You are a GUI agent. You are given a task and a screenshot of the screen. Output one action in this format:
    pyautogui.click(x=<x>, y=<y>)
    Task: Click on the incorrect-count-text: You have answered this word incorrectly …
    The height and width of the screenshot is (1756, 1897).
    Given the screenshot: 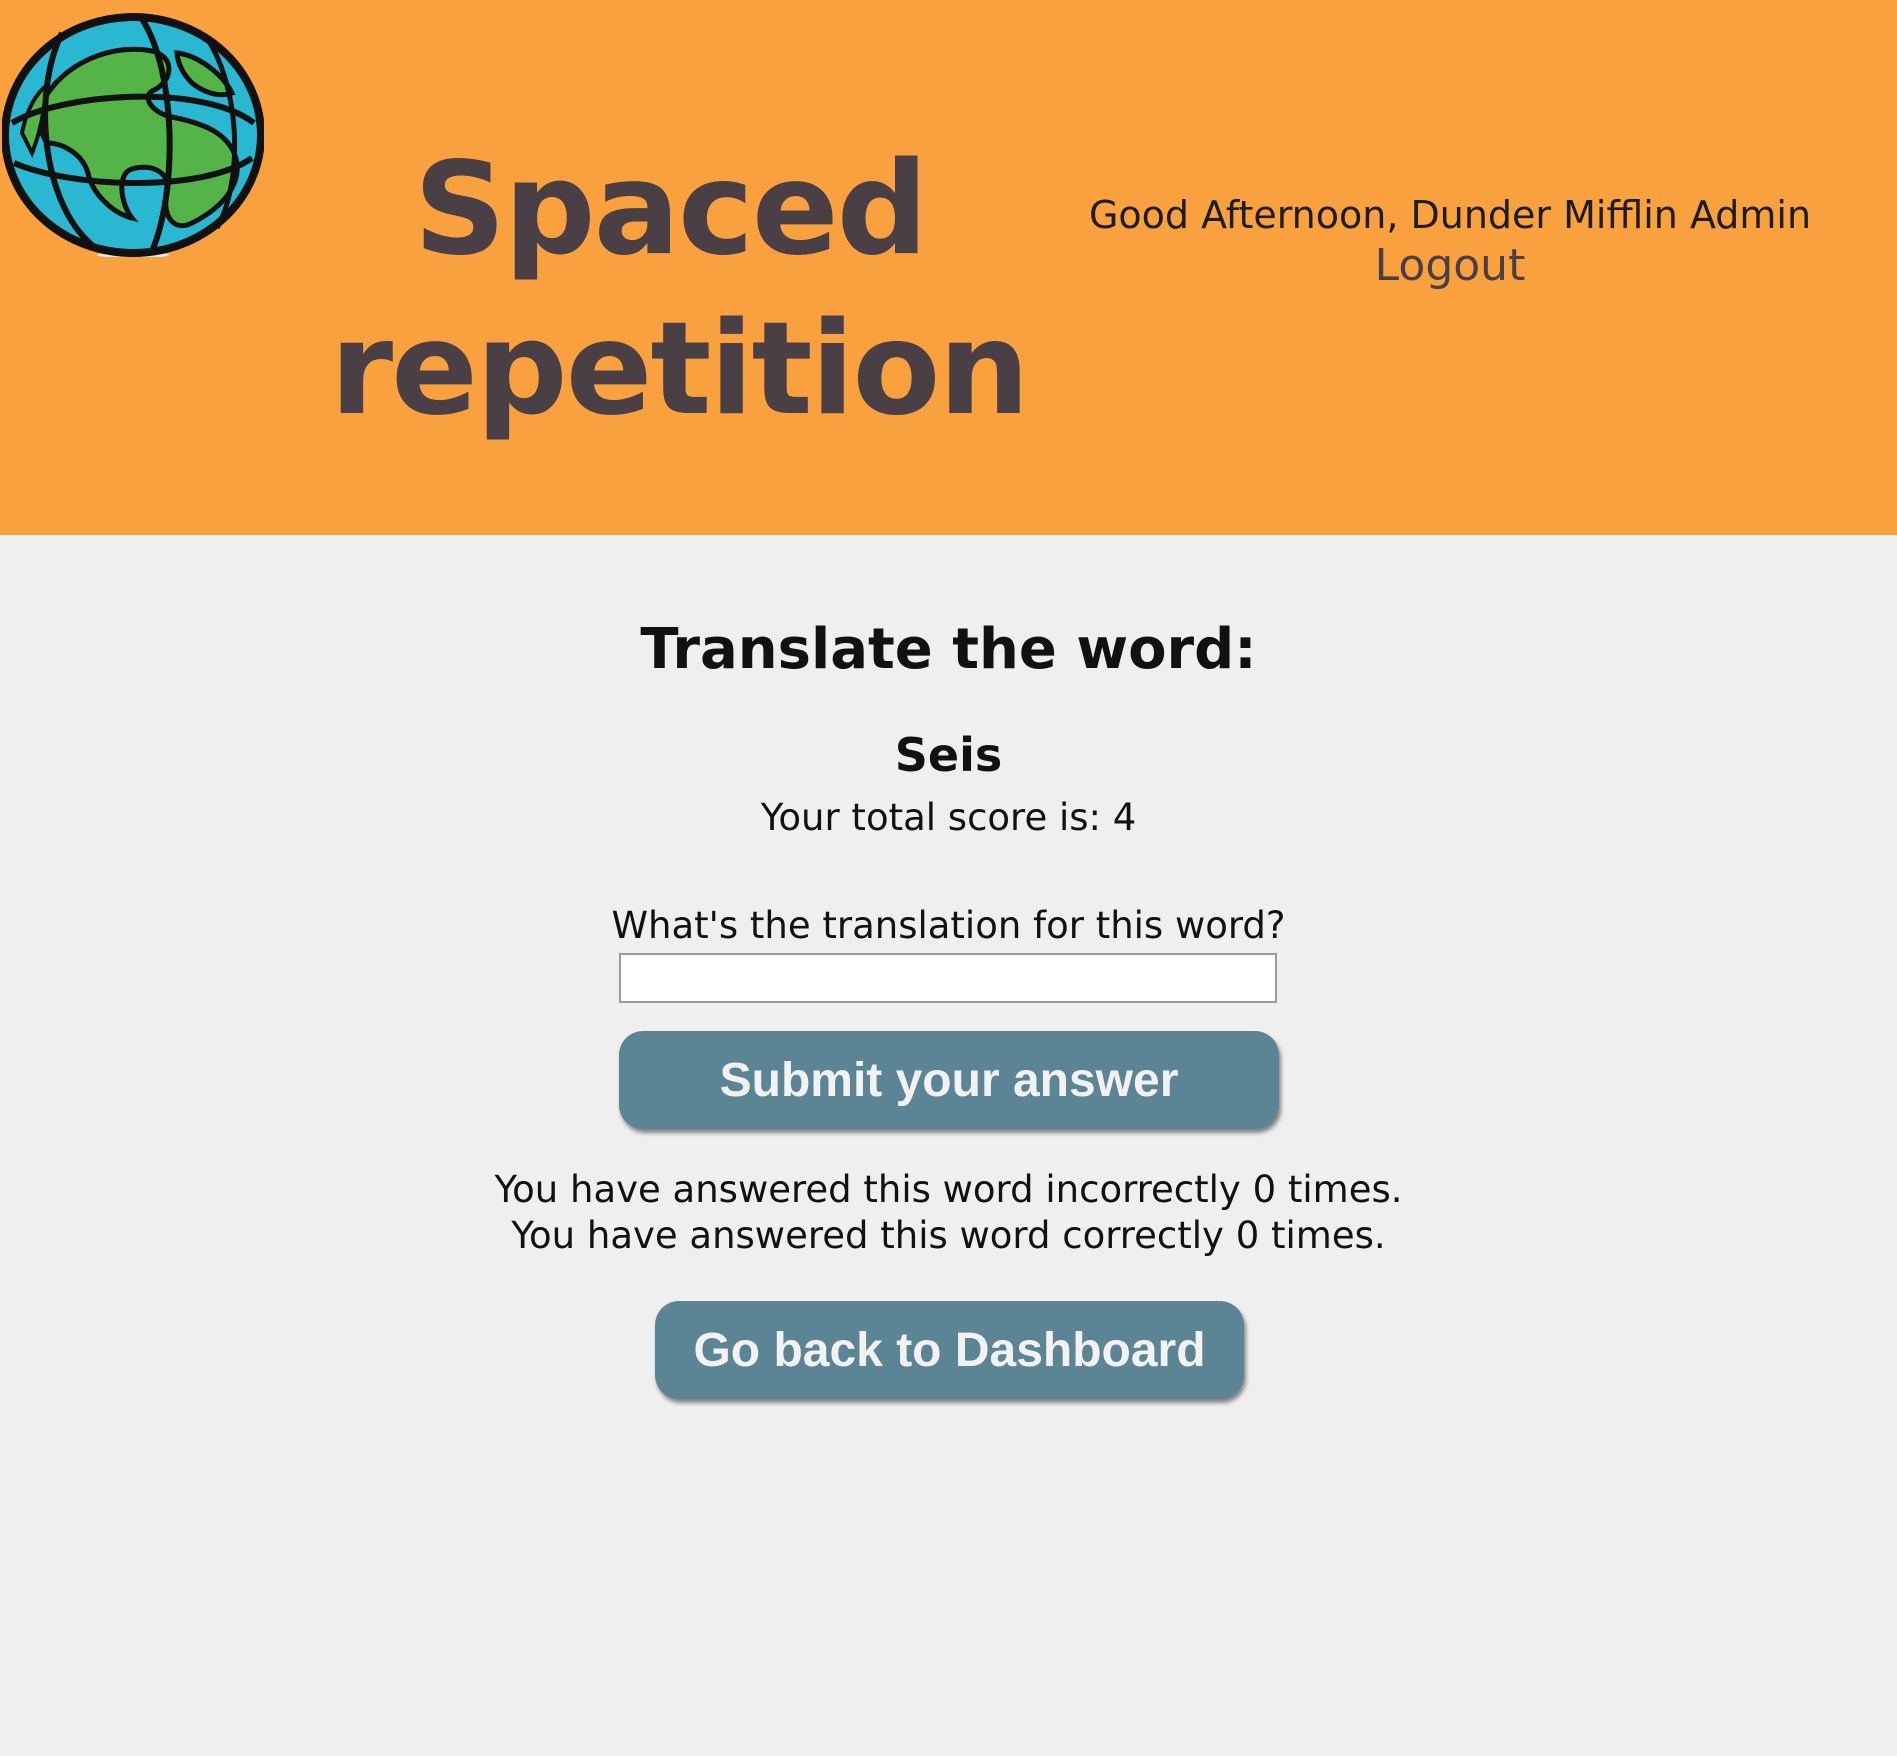 What is the action you would take?
    pyautogui.click(x=948, y=1189)
    